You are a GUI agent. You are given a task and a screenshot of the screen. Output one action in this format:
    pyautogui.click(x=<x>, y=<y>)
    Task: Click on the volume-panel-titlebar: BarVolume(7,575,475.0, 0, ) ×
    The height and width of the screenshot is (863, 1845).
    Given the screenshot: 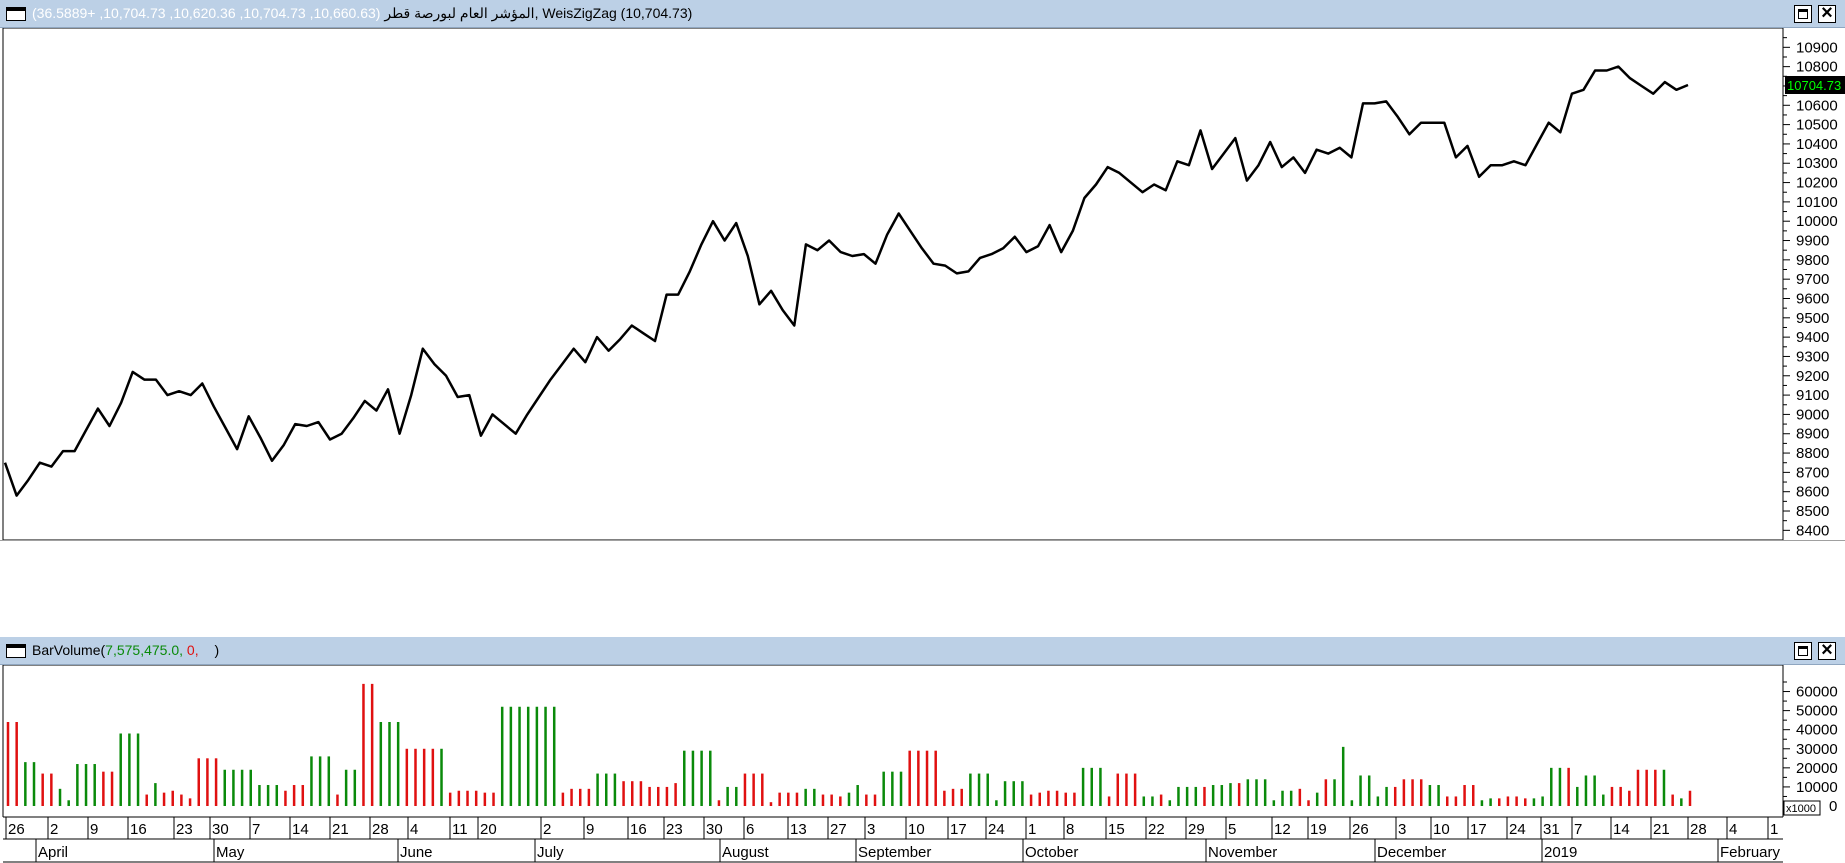 What is the action you would take?
    pyautogui.click(x=922, y=651)
    